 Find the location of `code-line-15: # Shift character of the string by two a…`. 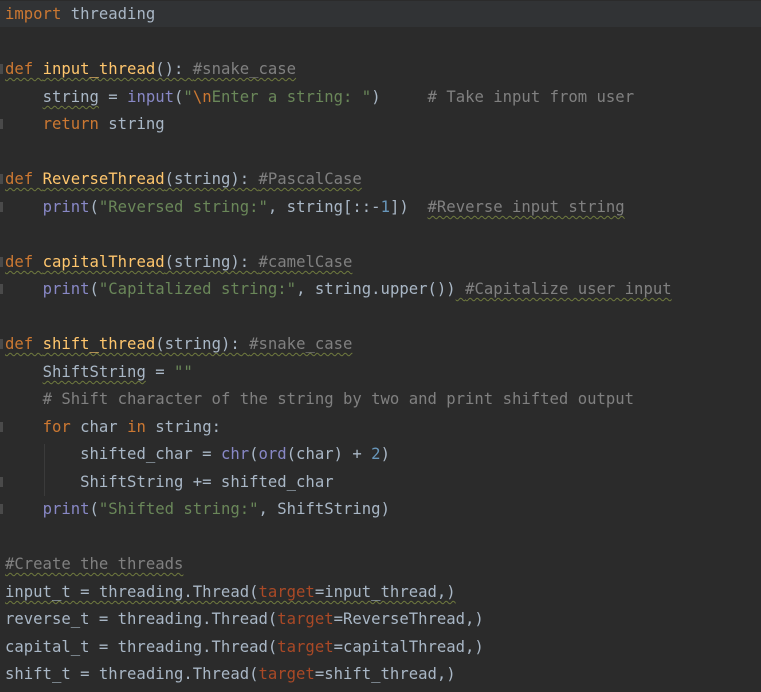

code-line-15: # Shift character of the string by two a… is located at coordinates (319, 399).